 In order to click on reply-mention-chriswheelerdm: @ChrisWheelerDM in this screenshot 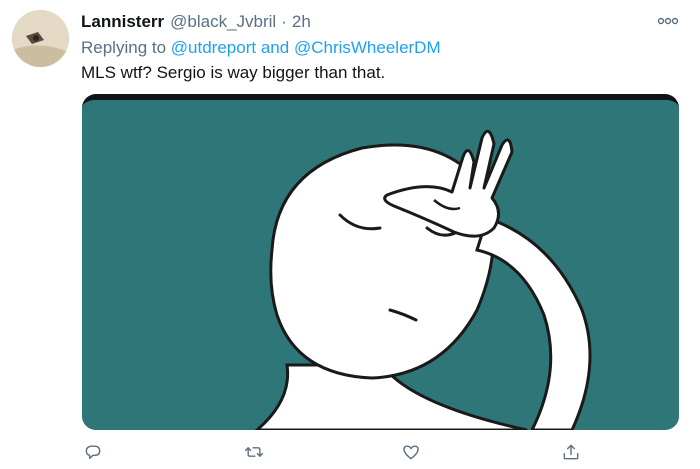, I will do `click(367, 47)`.